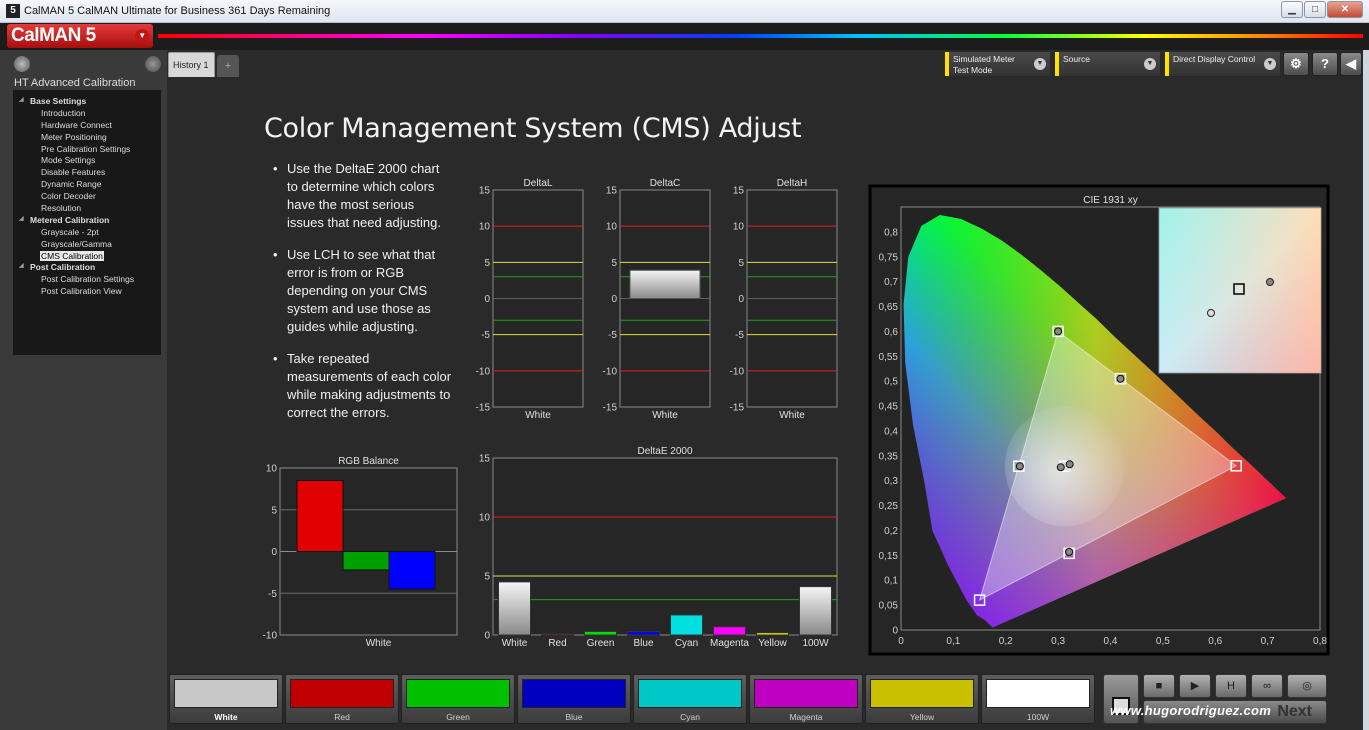  I want to click on x-tick-label: 100W, so click(815, 643).